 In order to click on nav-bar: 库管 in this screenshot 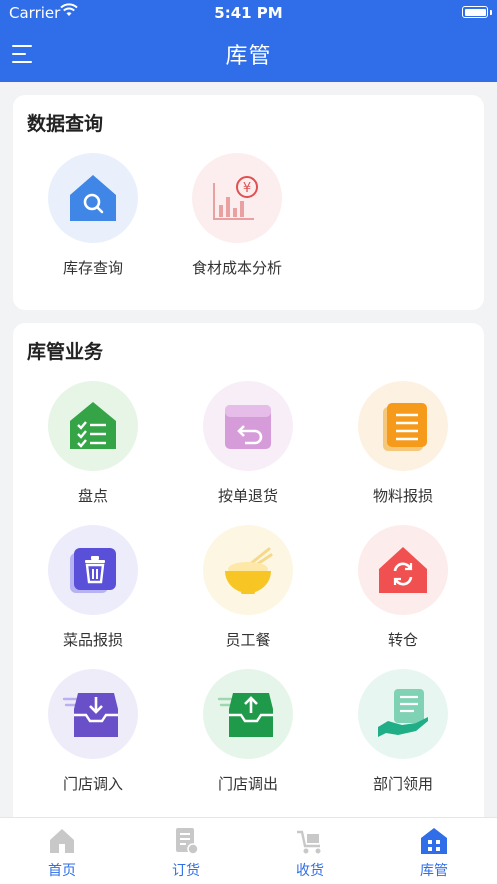, I will do `click(248, 54)`.